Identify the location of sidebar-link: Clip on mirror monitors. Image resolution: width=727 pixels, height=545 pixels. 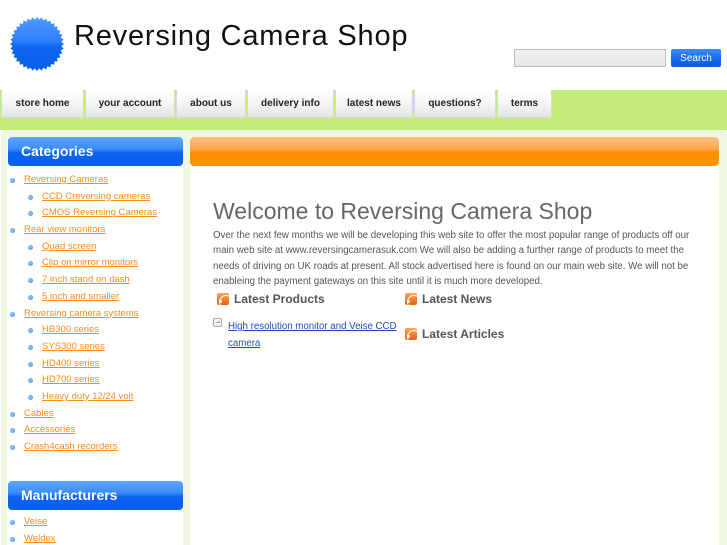
(90, 262).